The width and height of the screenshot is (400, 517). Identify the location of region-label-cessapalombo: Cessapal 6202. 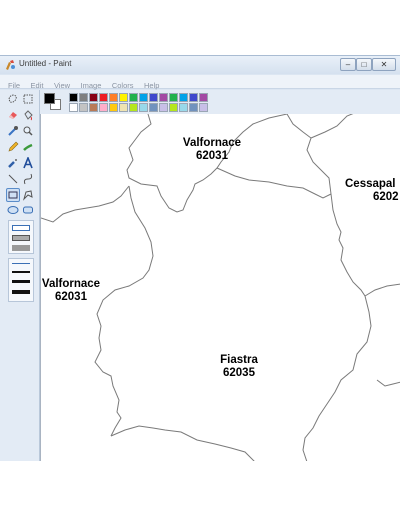
(372, 190).